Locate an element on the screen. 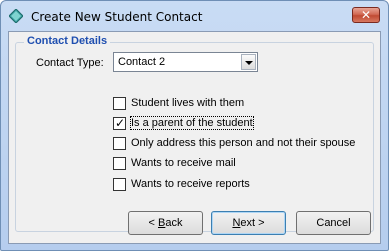 The image size is (389, 251). contact-type-label: Contact Type: is located at coordinates (70, 63).